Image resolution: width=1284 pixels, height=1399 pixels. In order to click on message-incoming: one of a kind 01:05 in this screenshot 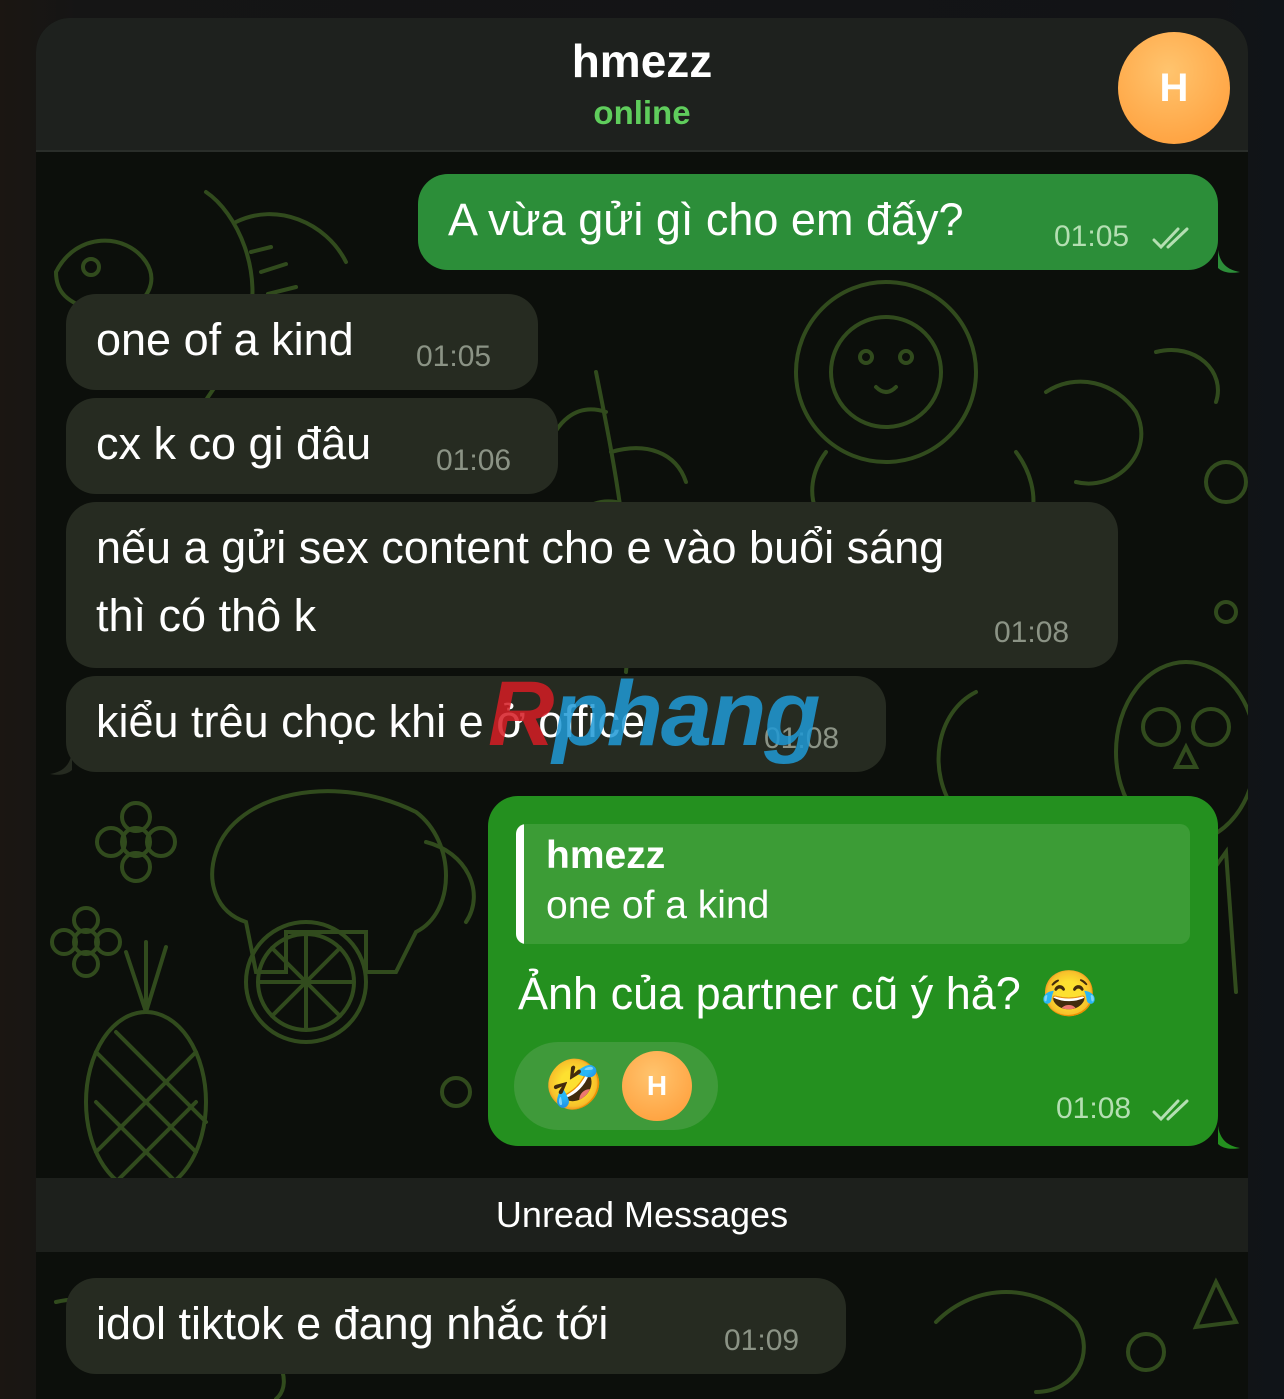, I will do `click(302, 342)`.